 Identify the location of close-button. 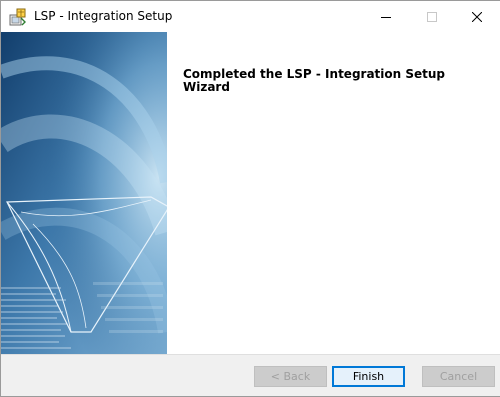
(477, 16).